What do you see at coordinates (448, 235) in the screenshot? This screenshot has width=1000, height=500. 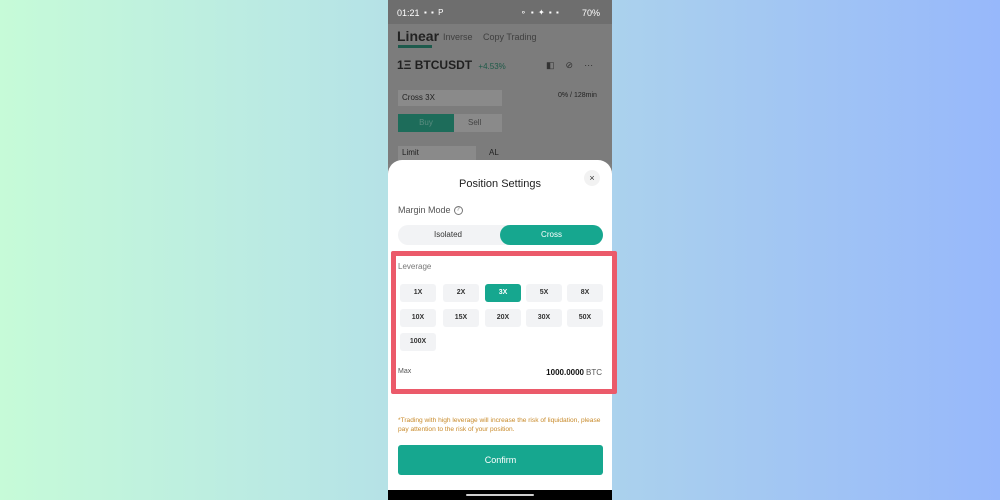 I see `isolated-button: Isolated` at bounding box center [448, 235].